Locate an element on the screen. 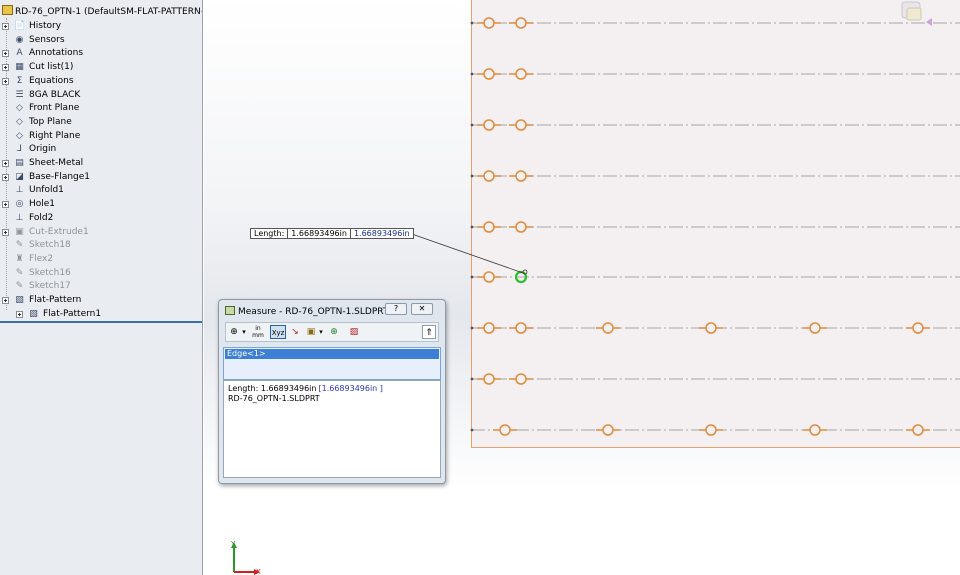  result-part-name: RD-76_OPTN-1.SLDPRT is located at coordinates (274, 398).